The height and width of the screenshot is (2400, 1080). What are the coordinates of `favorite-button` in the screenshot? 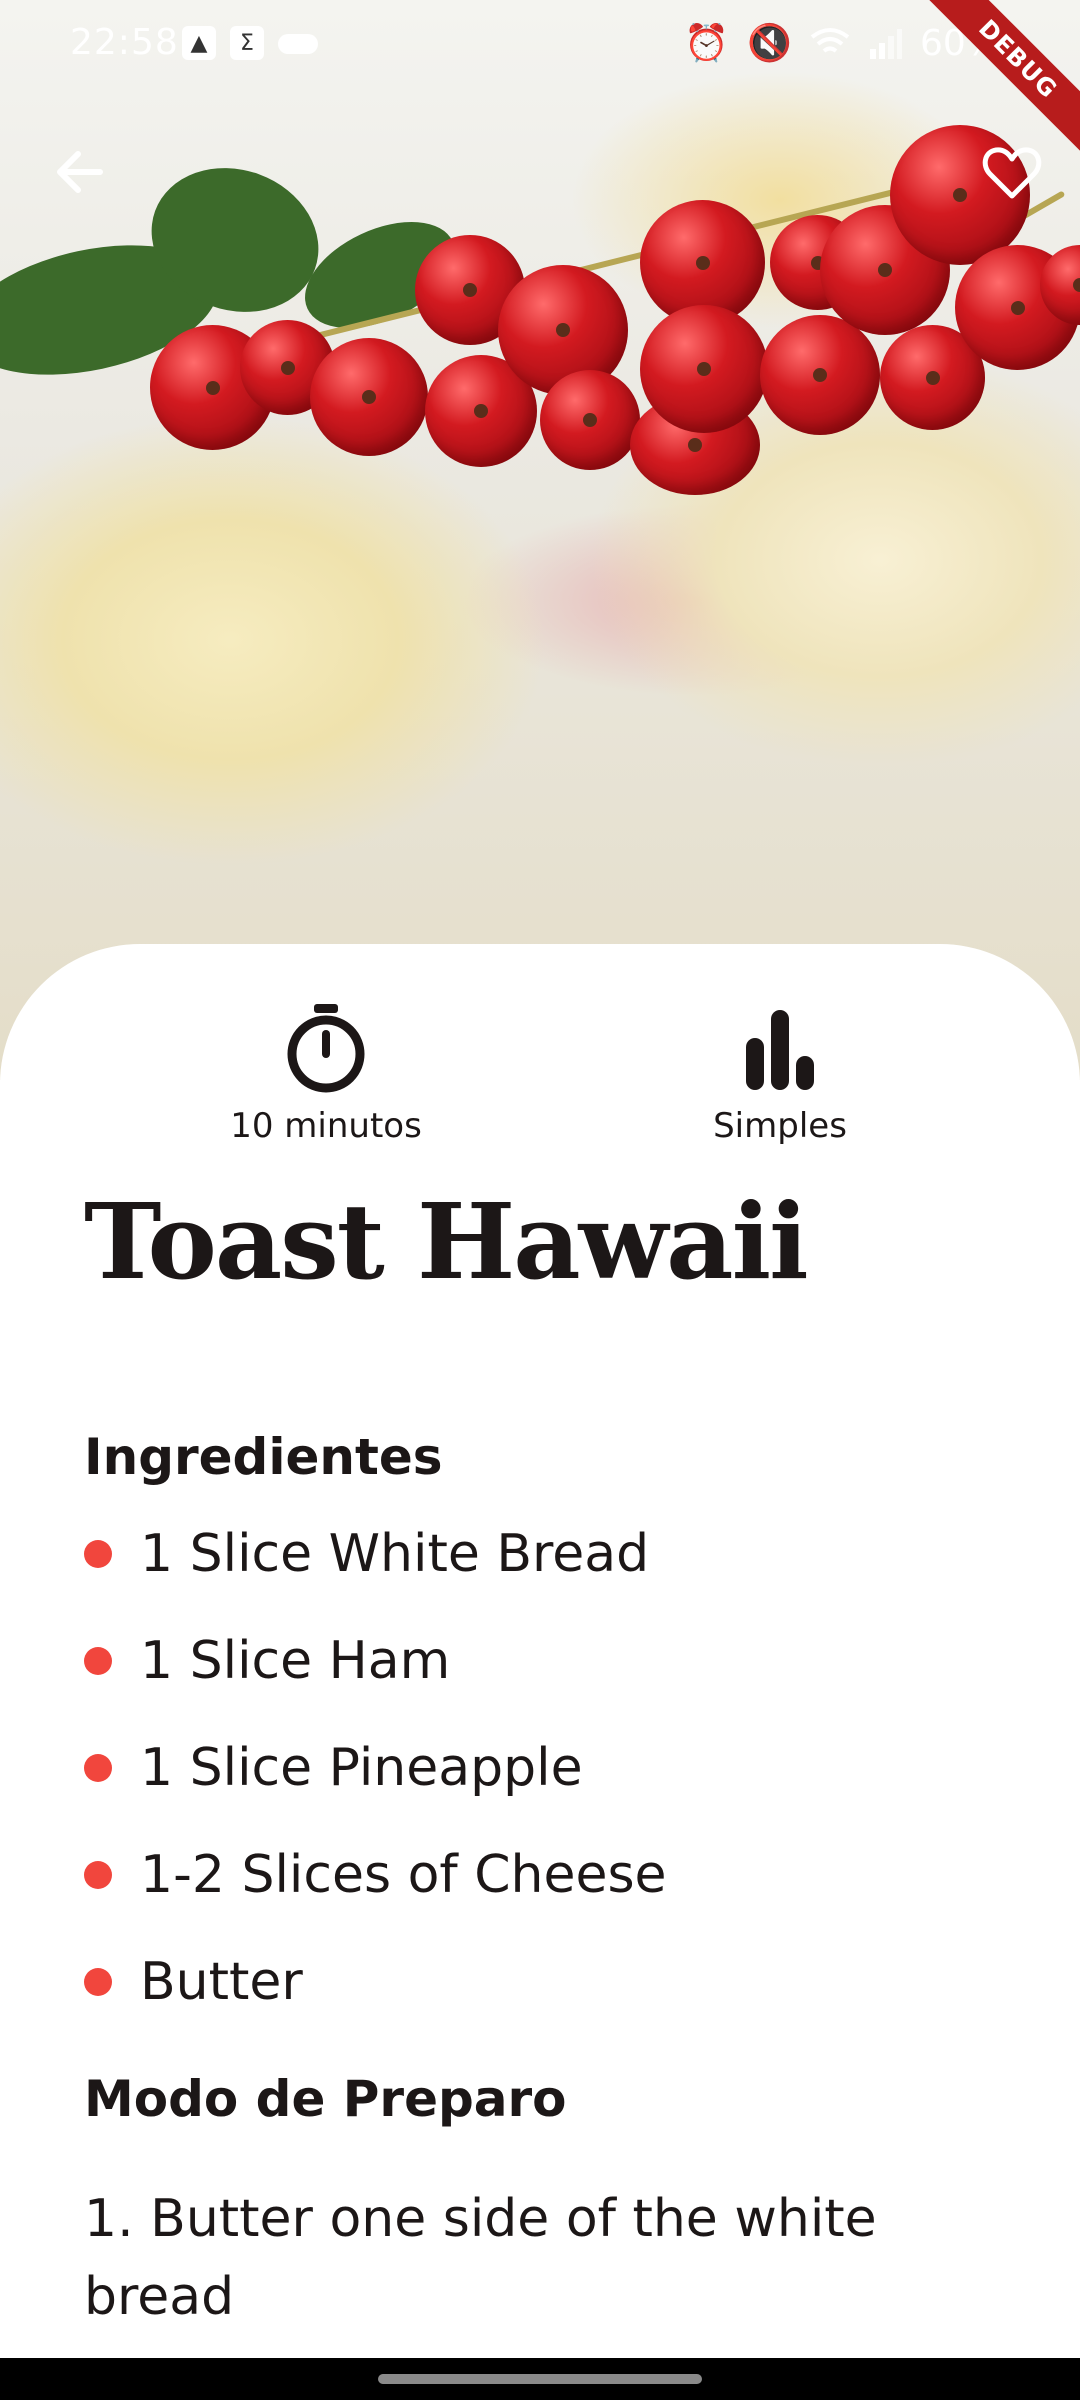 It's located at (1012, 172).